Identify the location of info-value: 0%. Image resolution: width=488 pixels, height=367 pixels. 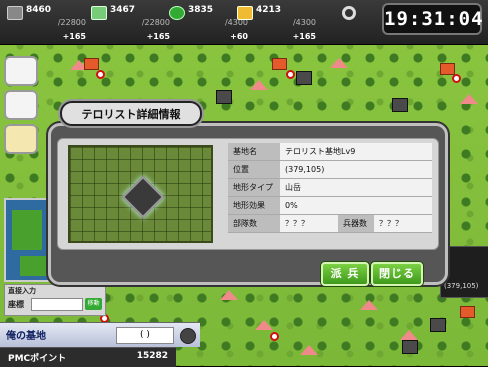
(356, 205).